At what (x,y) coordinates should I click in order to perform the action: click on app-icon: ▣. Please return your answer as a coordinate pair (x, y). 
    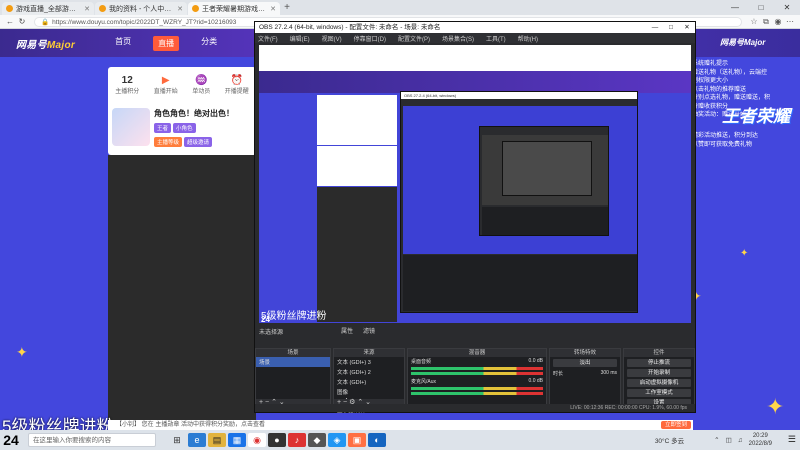
    Looking at the image, I should click on (357, 440).